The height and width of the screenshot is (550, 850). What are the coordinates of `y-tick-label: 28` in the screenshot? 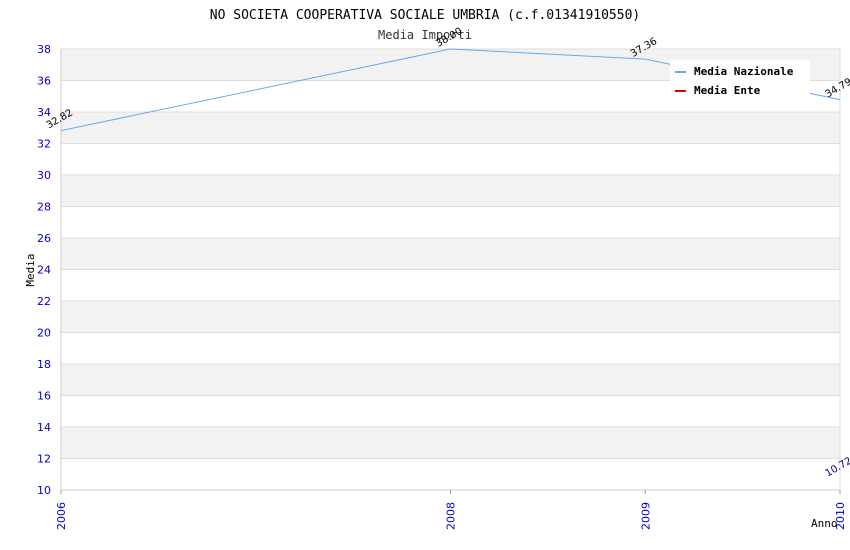 It's located at (44, 207).